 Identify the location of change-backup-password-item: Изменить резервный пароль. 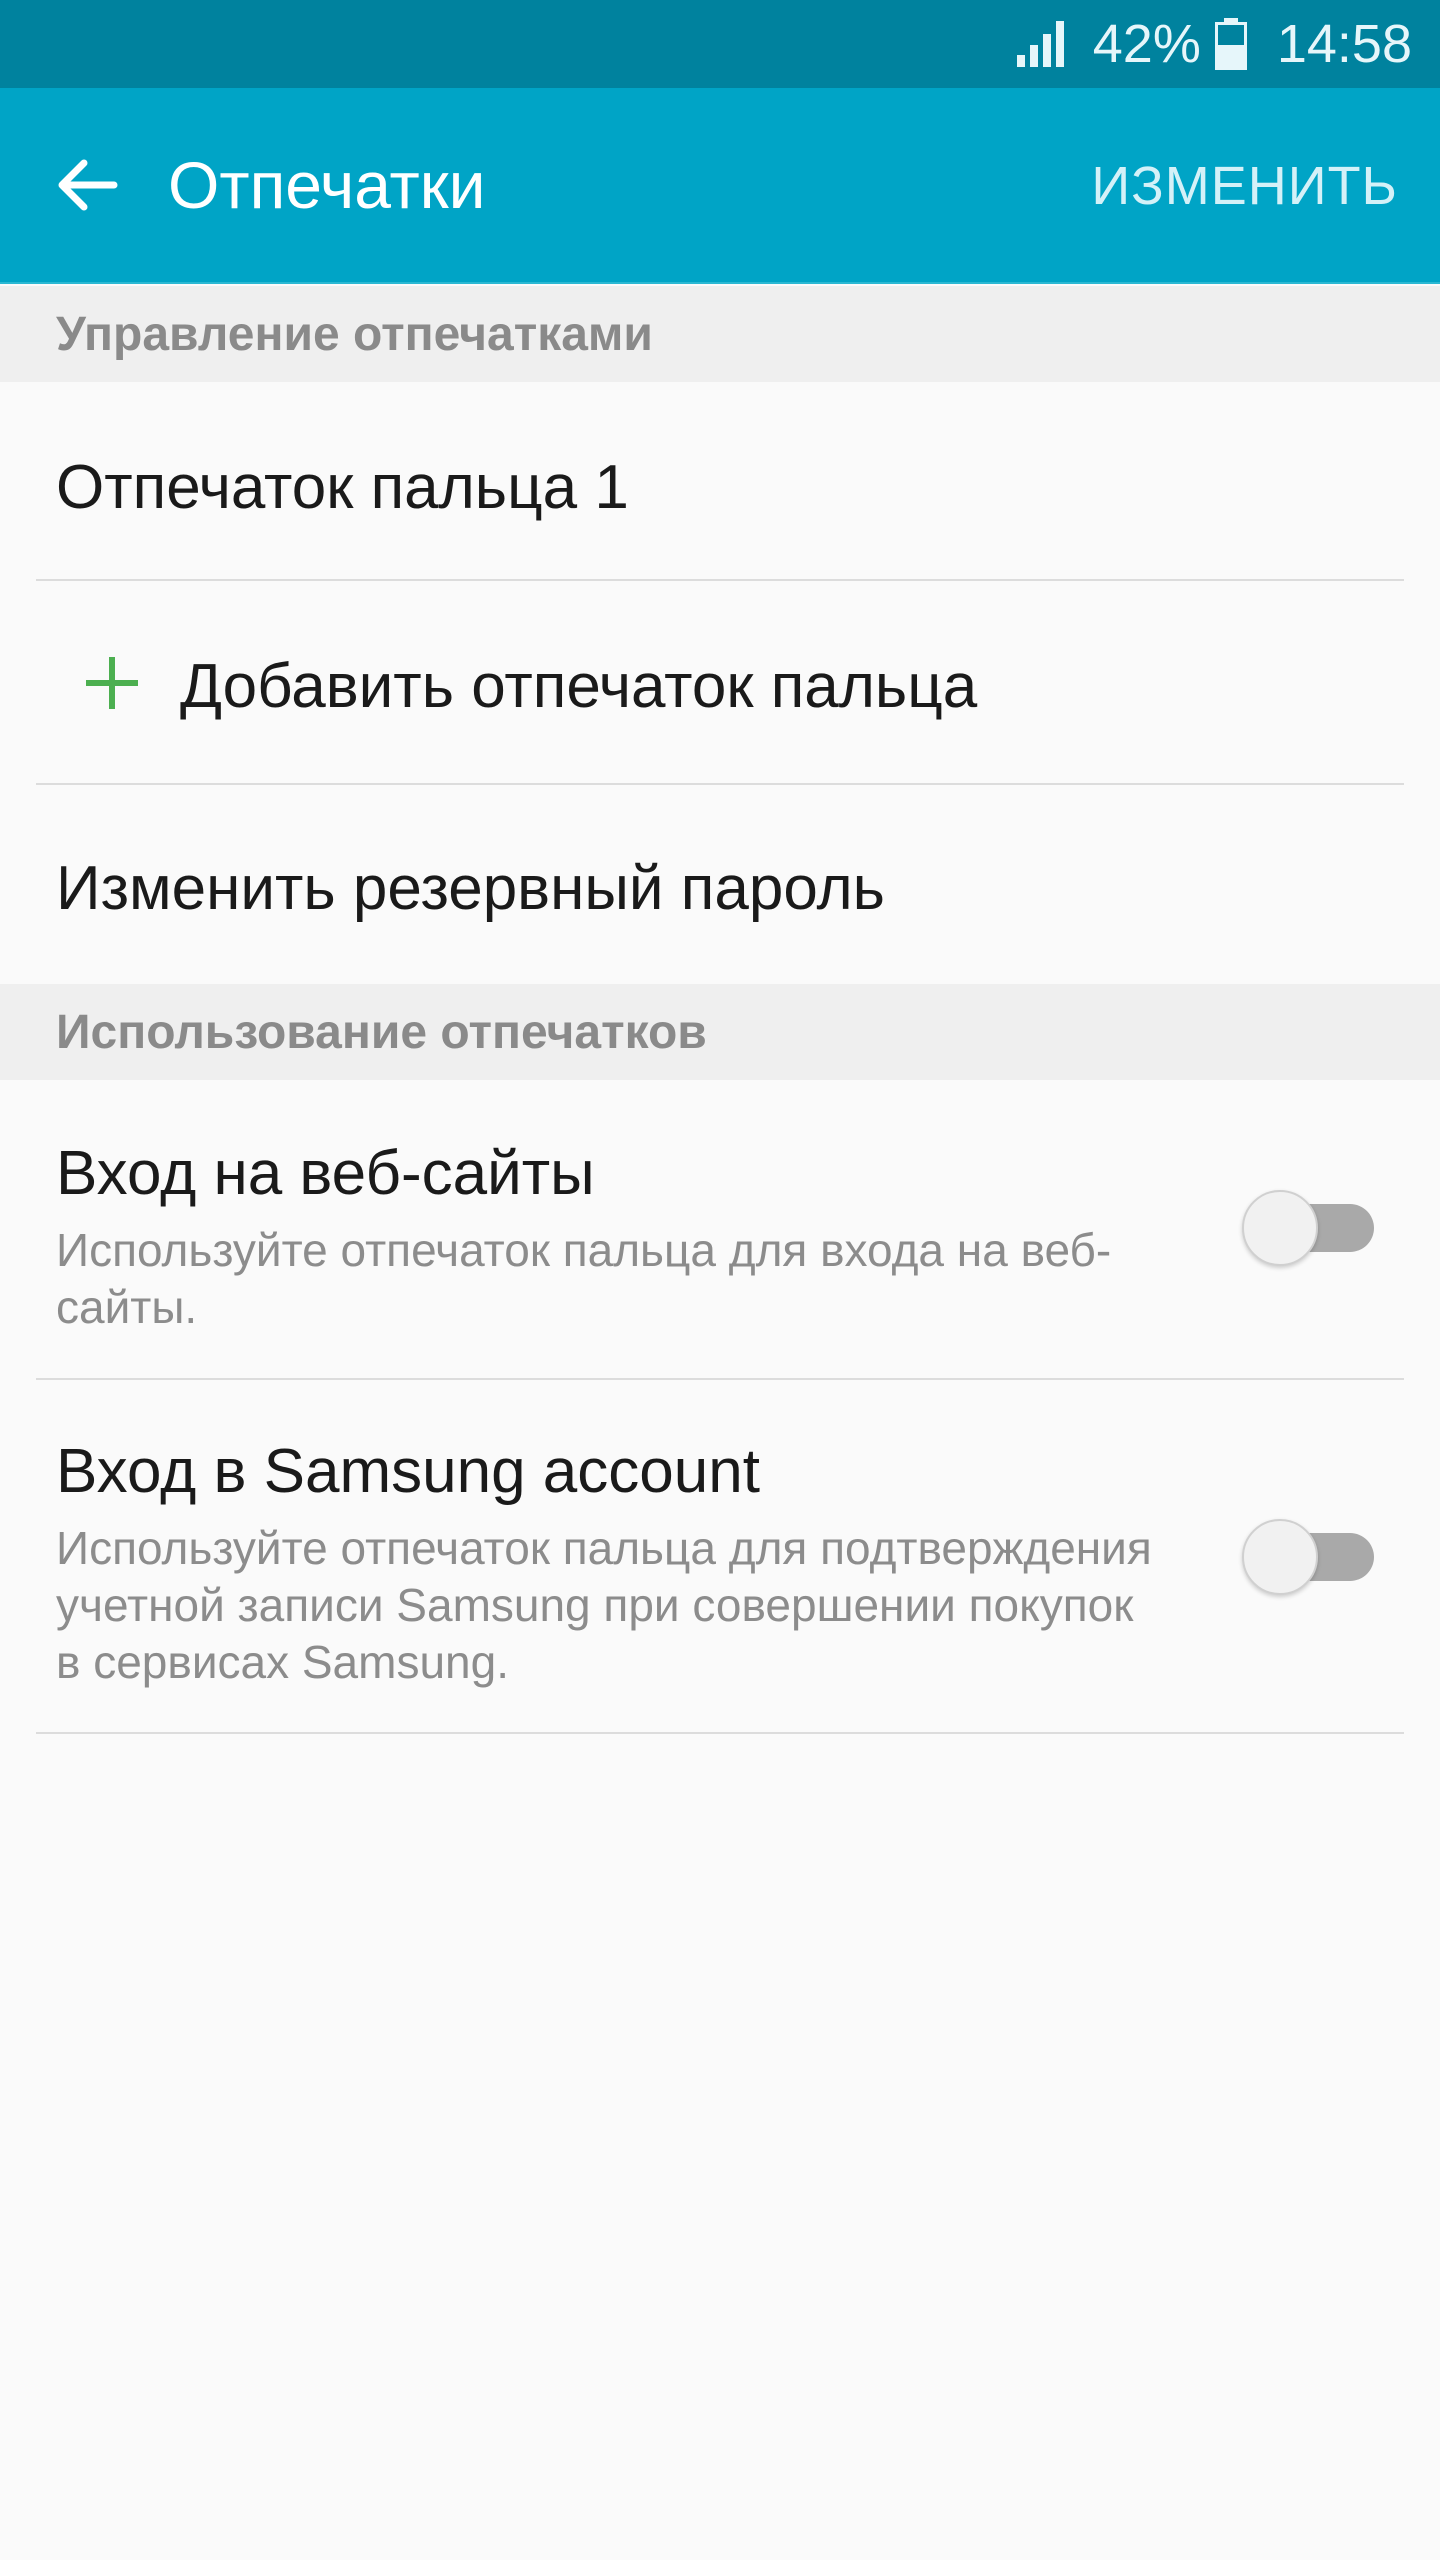
(720, 884).